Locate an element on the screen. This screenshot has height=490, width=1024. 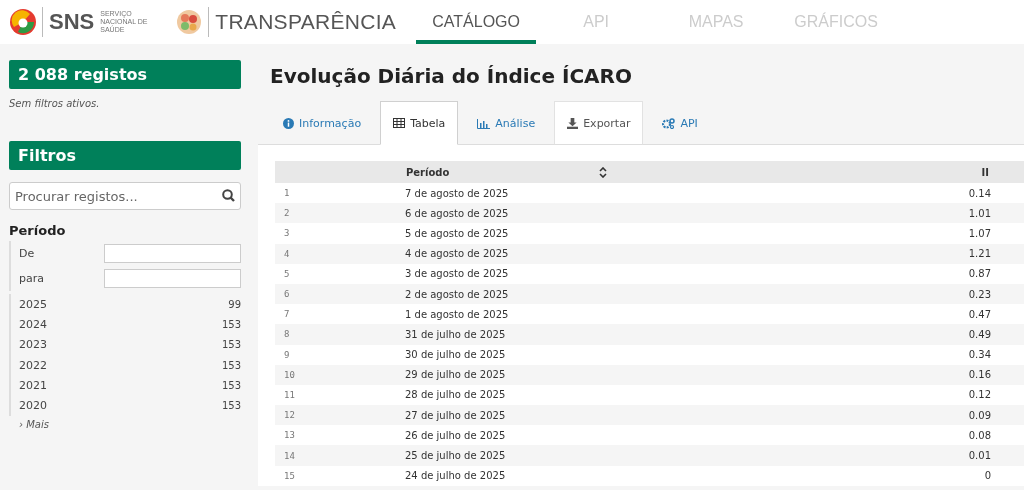
facet-value: 2025 is located at coordinates (33, 304).